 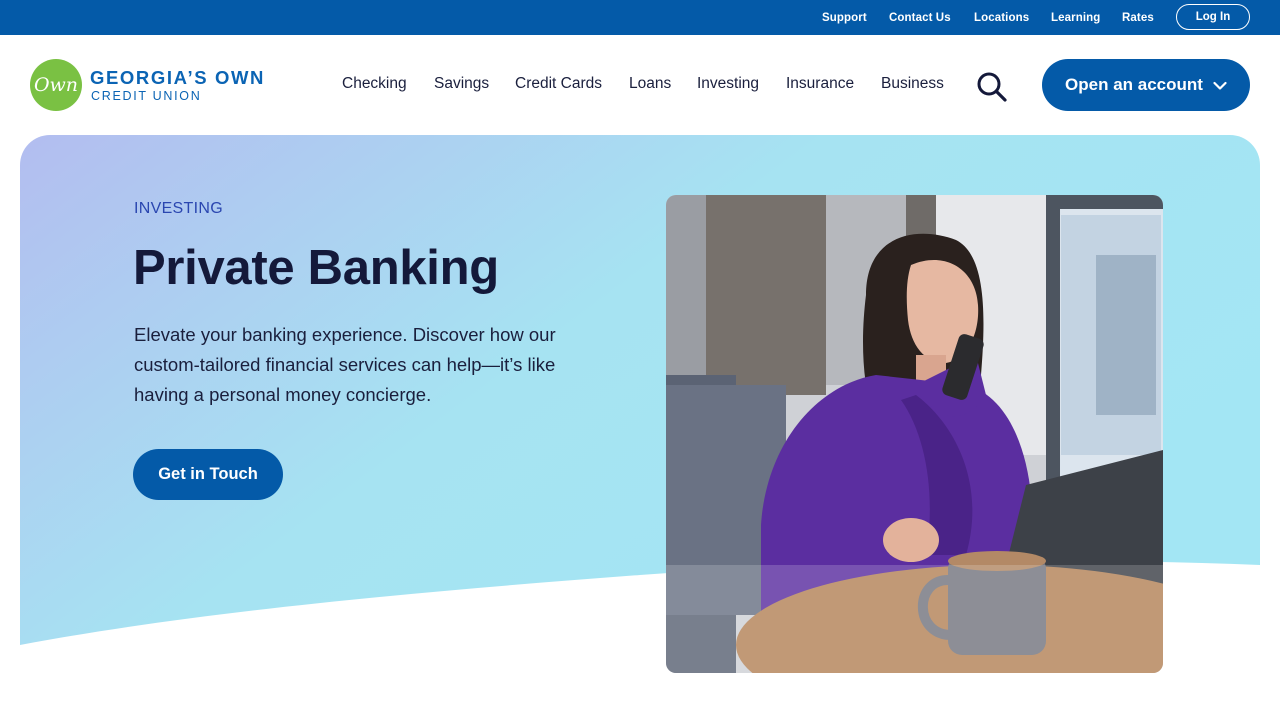 What do you see at coordinates (316, 268) in the screenshot?
I see `hero-title: Private Banking` at bounding box center [316, 268].